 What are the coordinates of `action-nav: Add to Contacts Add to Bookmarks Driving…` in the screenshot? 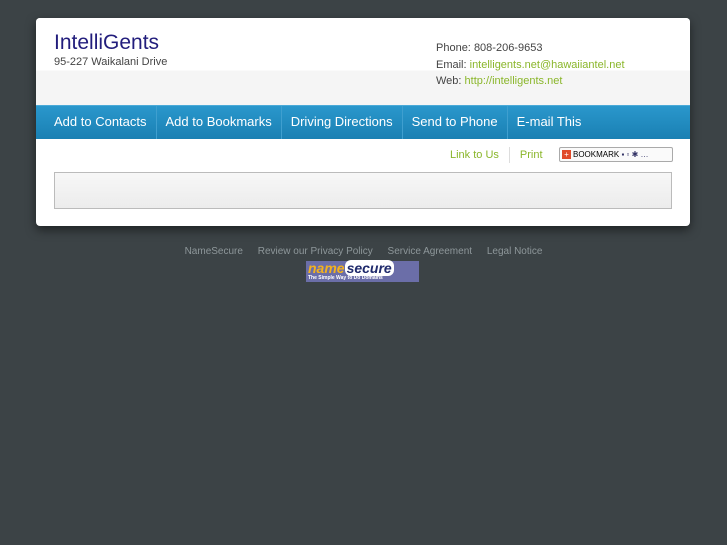 It's located at (363, 122).